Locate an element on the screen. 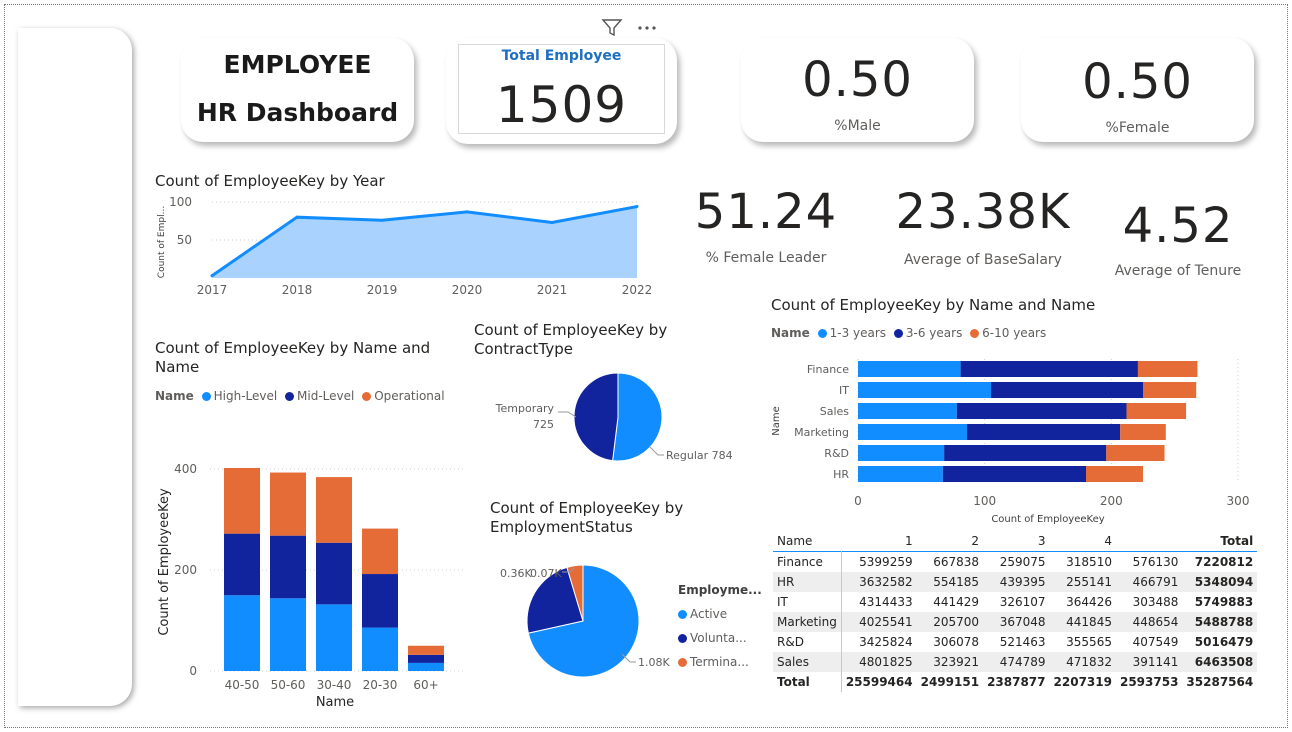 The height and width of the screenshot is (732, 1292). table-cell: 554185 is located at coordinates (950, 582).